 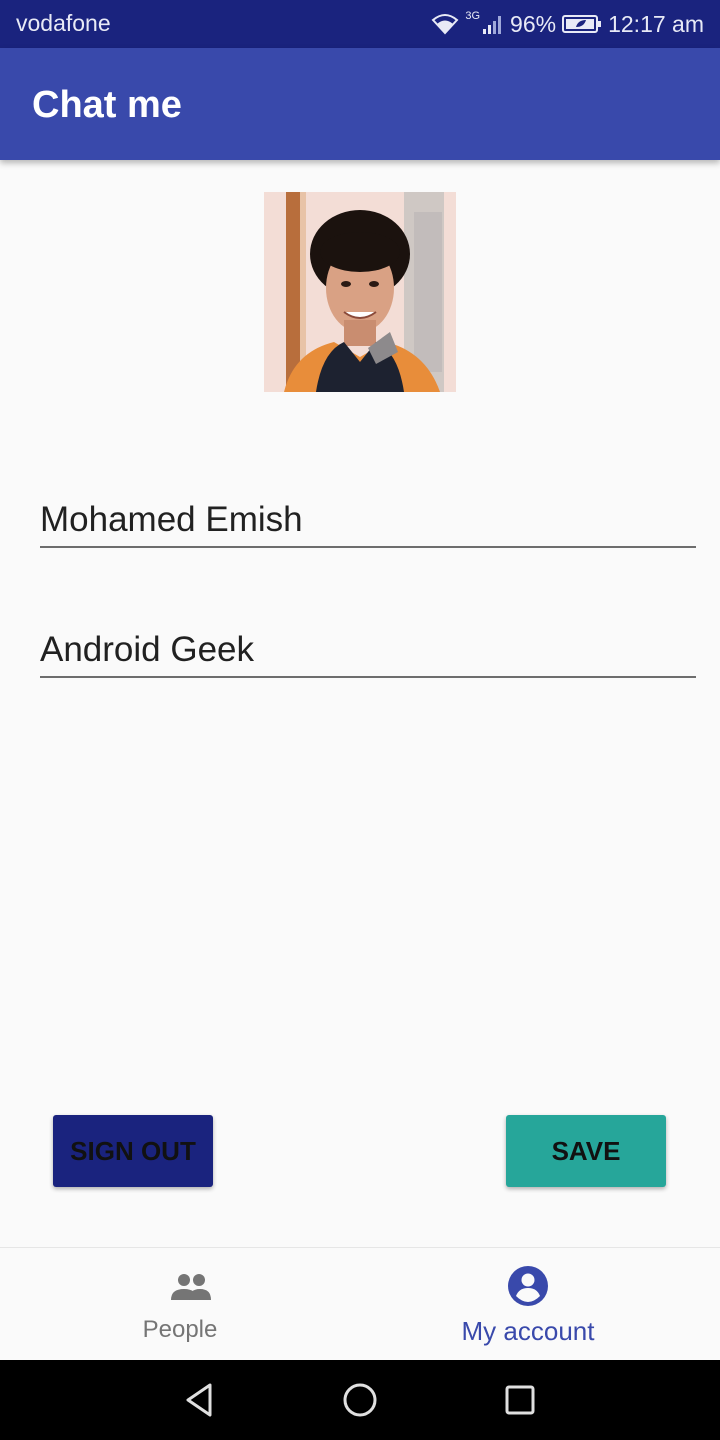 What do you see at coordinates (520, 1400) in the screenshot?
I see `recents-icon` at bounding box center [520, 1400].